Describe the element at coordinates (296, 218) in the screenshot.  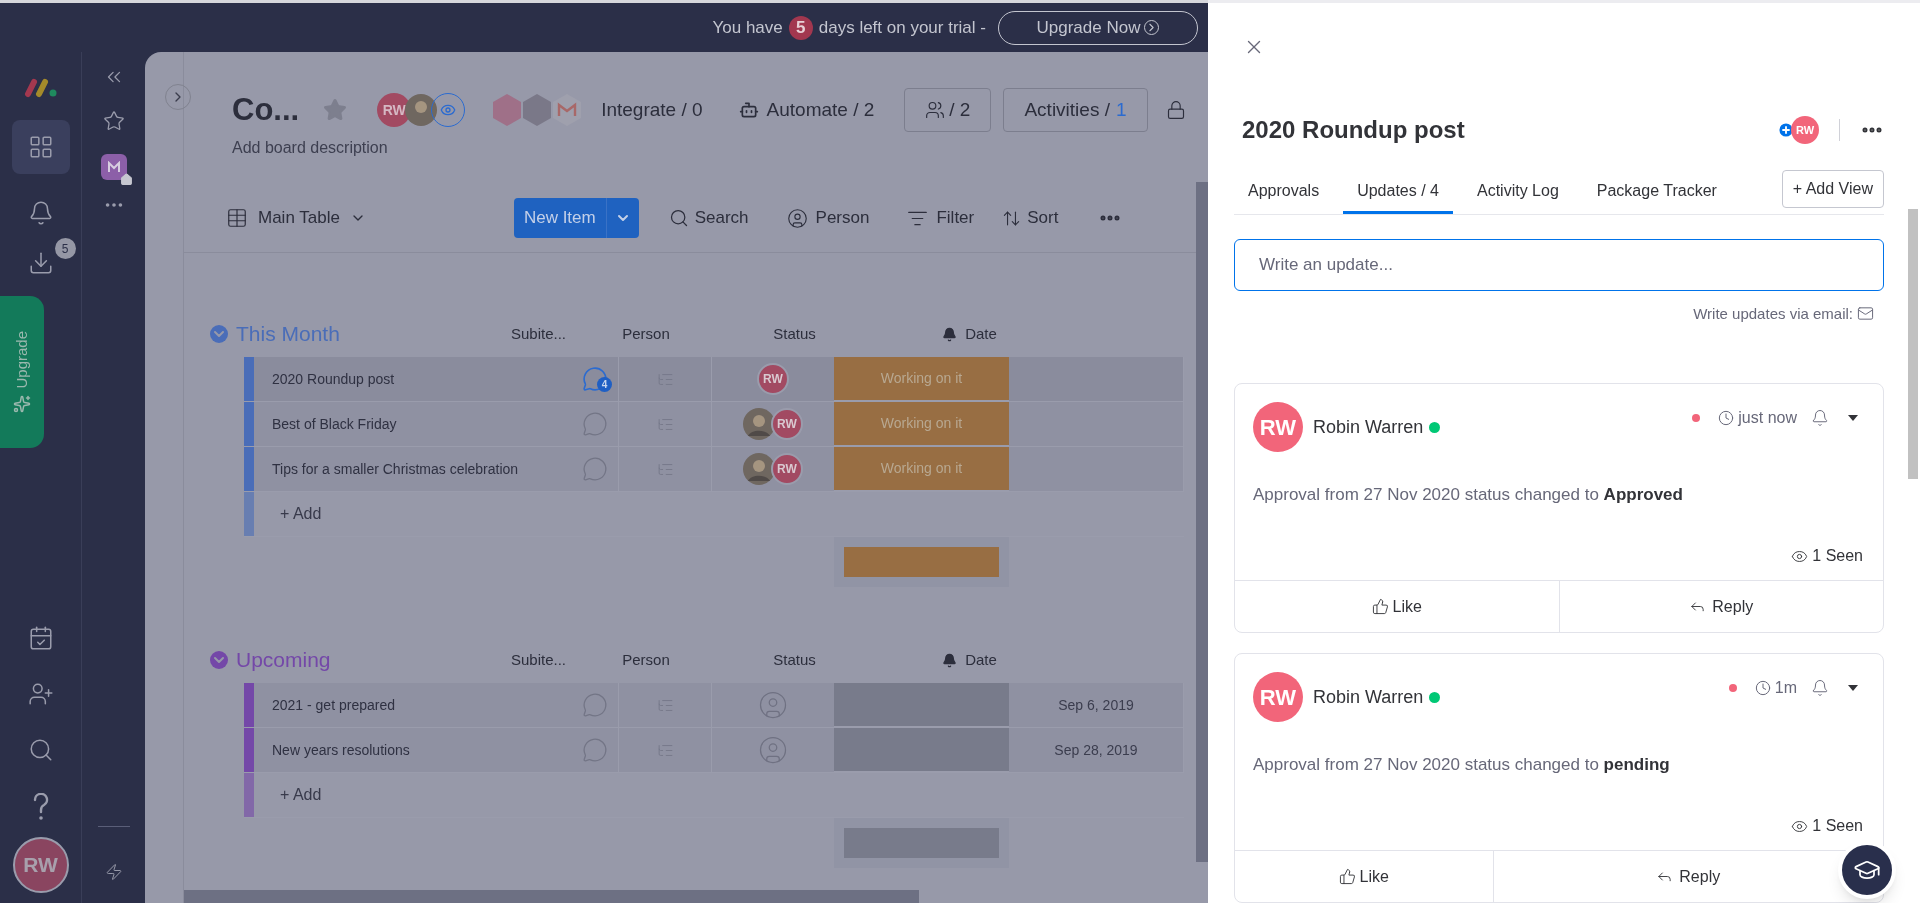
I see `view-tab: Main Table` at that location.